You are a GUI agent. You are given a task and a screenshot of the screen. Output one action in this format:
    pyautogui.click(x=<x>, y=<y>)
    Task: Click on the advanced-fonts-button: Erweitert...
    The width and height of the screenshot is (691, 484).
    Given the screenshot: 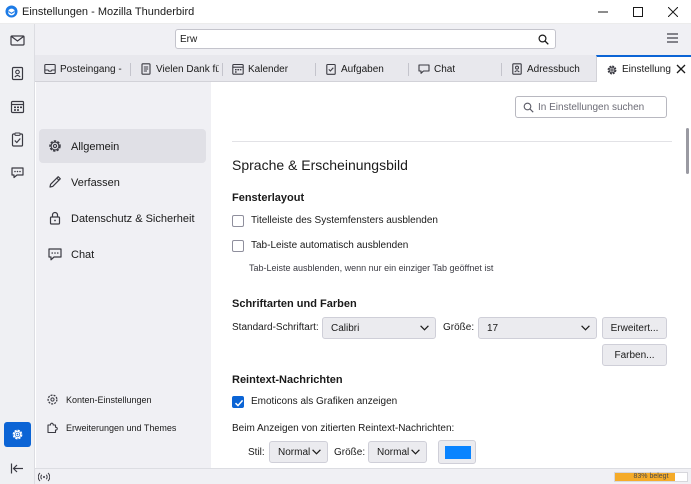 What is the action you would take?
    pyautogui.click(x=634, y=328)
    